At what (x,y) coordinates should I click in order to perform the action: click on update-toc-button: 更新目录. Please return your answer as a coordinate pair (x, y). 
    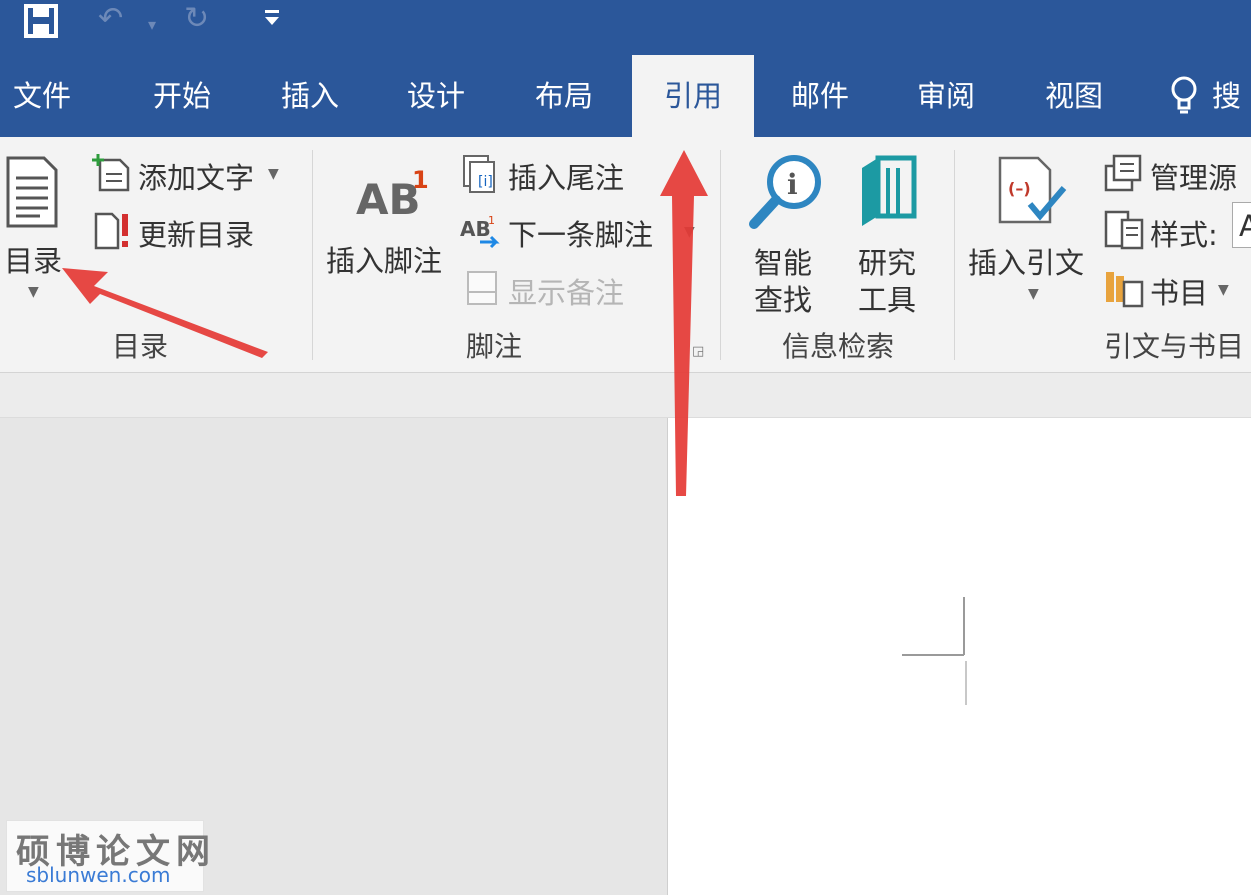
    Looking at the image, I should click on (196, 233).